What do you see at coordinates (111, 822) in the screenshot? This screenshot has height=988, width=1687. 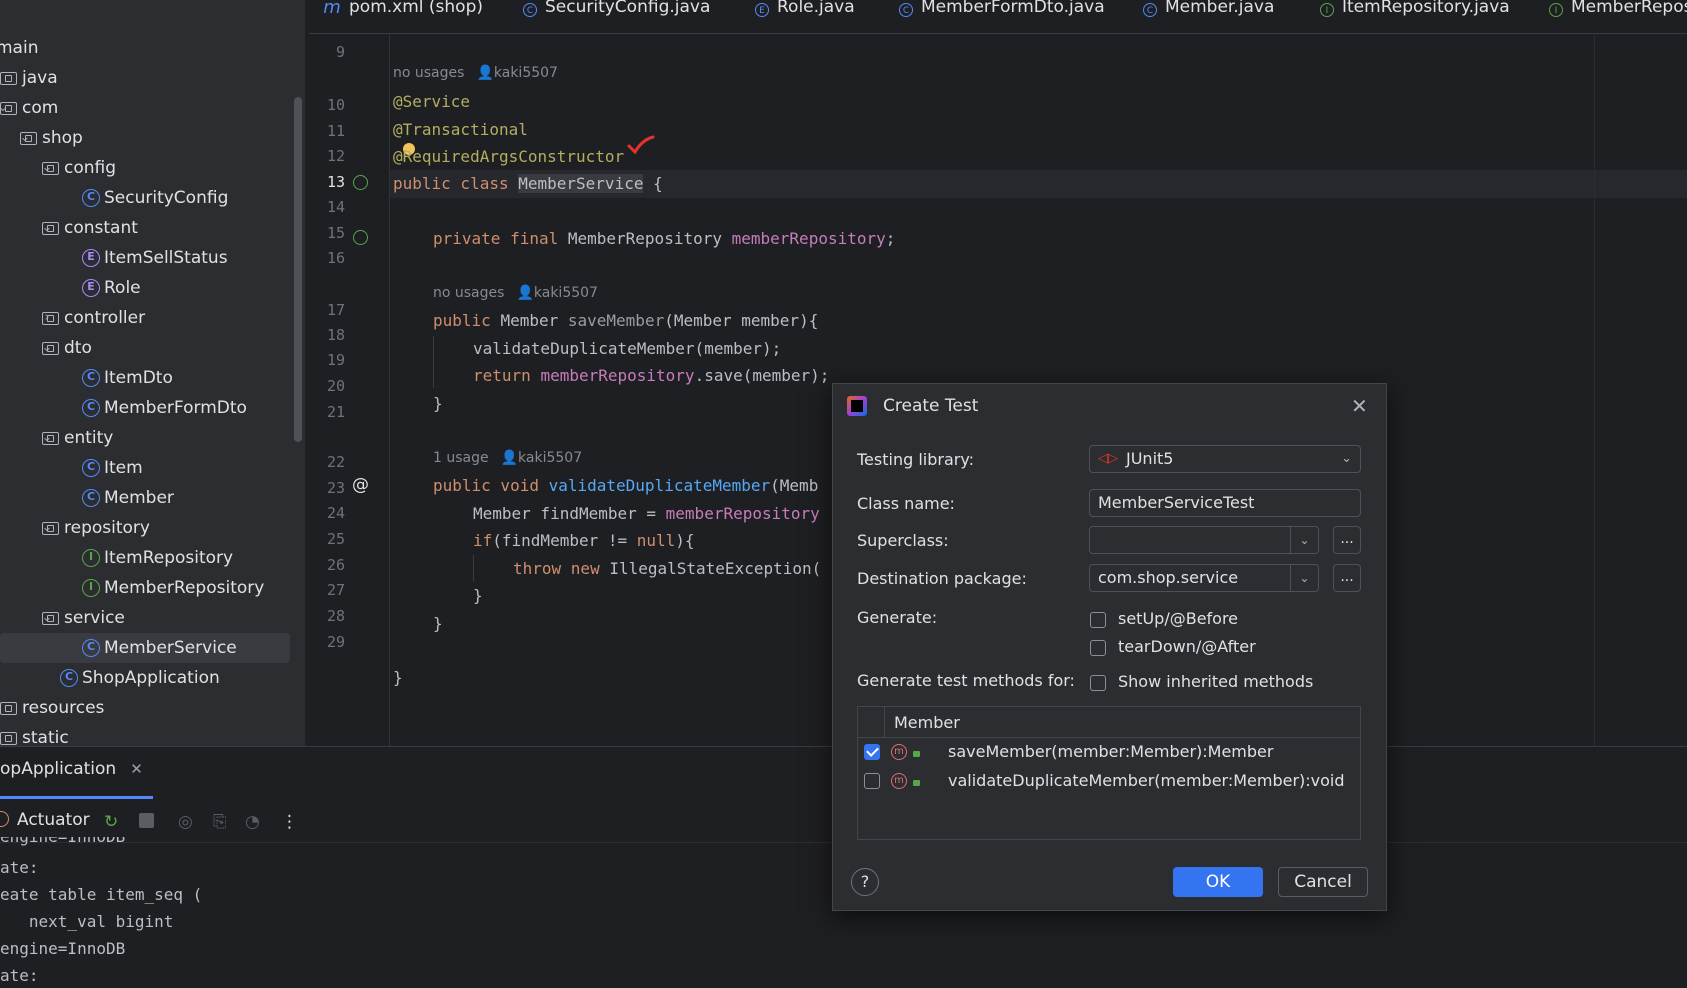 I see `rerun-icon: ↻` at bounding box center [111, 822].